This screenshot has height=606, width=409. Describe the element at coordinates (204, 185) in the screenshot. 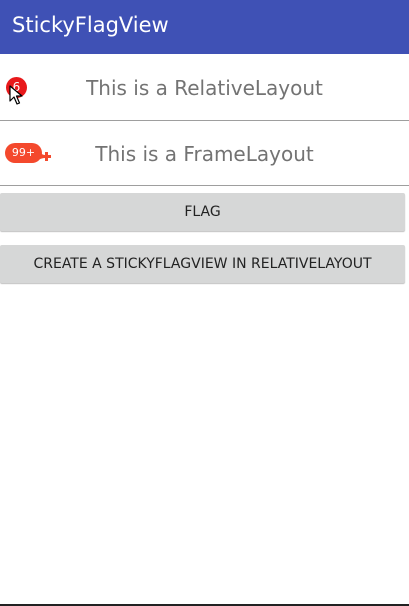

I see `row-divider` at that location.